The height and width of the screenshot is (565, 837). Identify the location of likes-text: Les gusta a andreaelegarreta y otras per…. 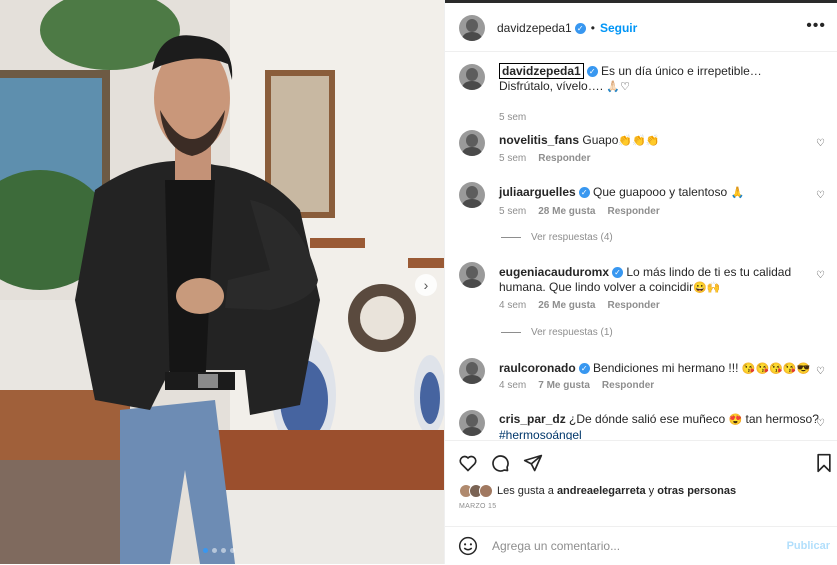
(616, 491).